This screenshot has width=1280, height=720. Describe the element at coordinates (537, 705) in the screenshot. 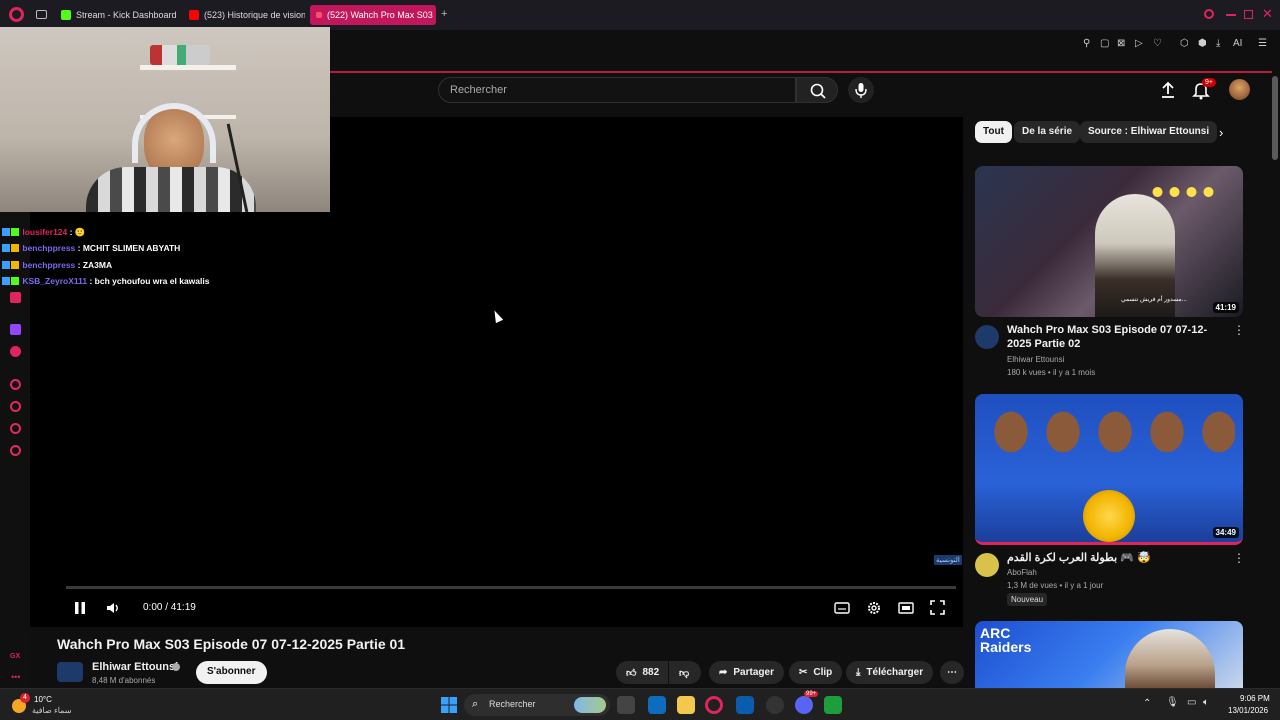

I see `taskbar-search: ⌕ Rechercher` at that location.